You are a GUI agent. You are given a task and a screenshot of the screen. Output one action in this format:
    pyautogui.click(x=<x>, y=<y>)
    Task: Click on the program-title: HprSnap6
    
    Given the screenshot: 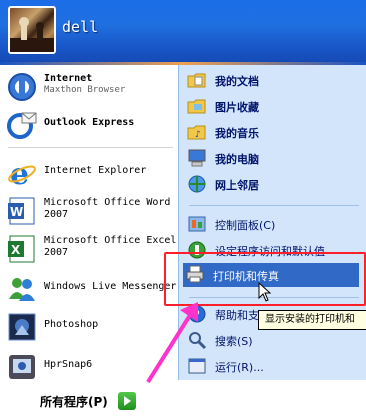 What is the action you would take?
    pyautogui.click(x=68, y=364)
    